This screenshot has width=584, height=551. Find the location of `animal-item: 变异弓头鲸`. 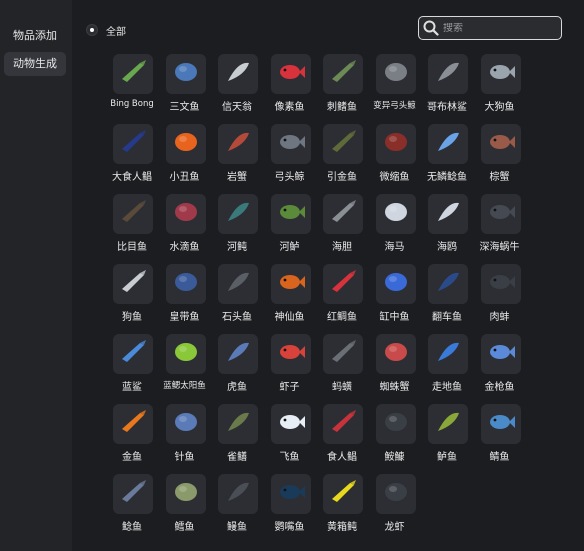

animal-item: 变异弓头鲸 is located at coordinates (395, 84).